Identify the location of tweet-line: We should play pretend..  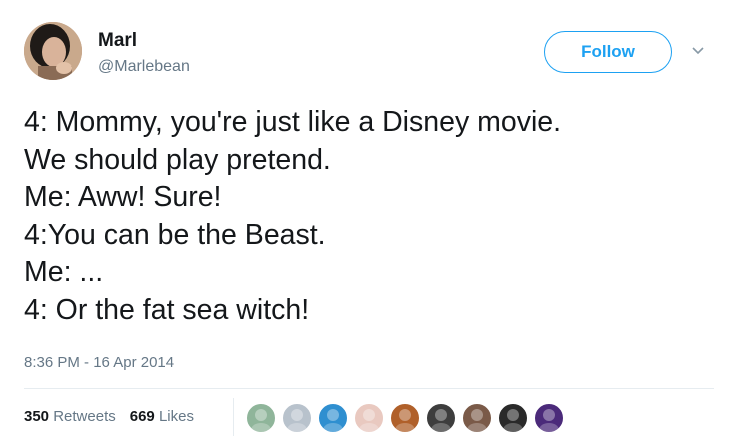
(177, 159).